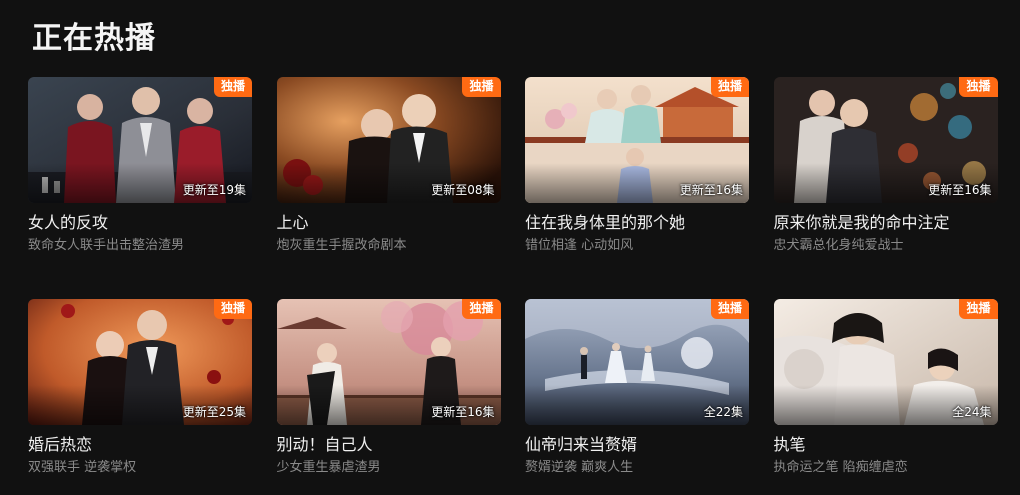  Describe the element at coordinates (579, 245) in the screenshot. I see `card-subtitle: 错位相逢 心动如风` at that location.